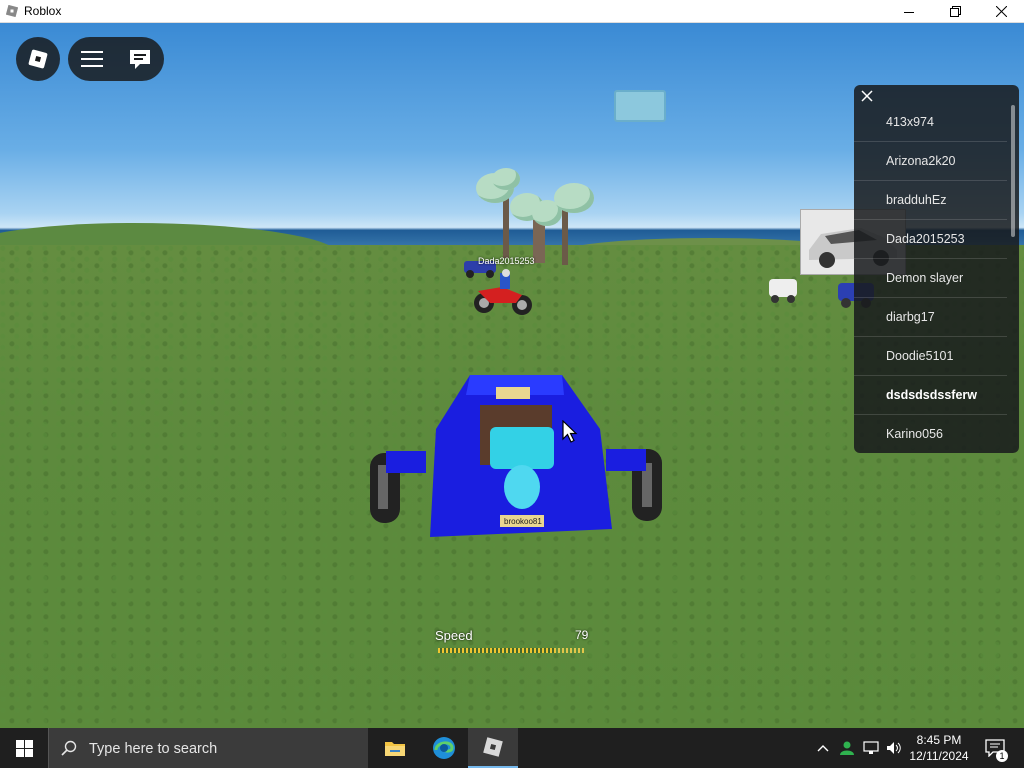  I want to click on taskbar: 8:45 PM 12/11/2024 1, so click(512, 748).